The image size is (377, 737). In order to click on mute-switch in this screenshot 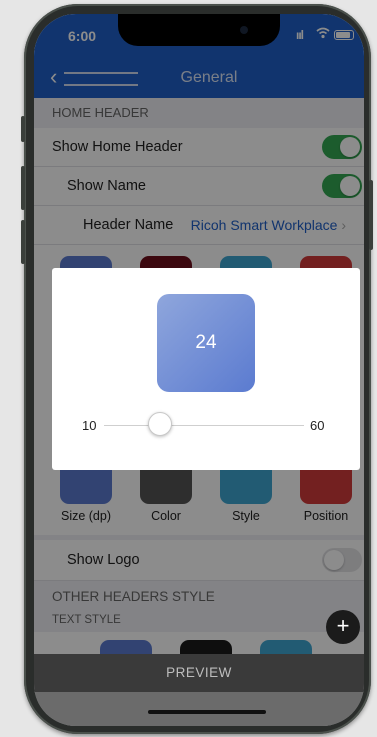, I will do `click(23, 129)`.